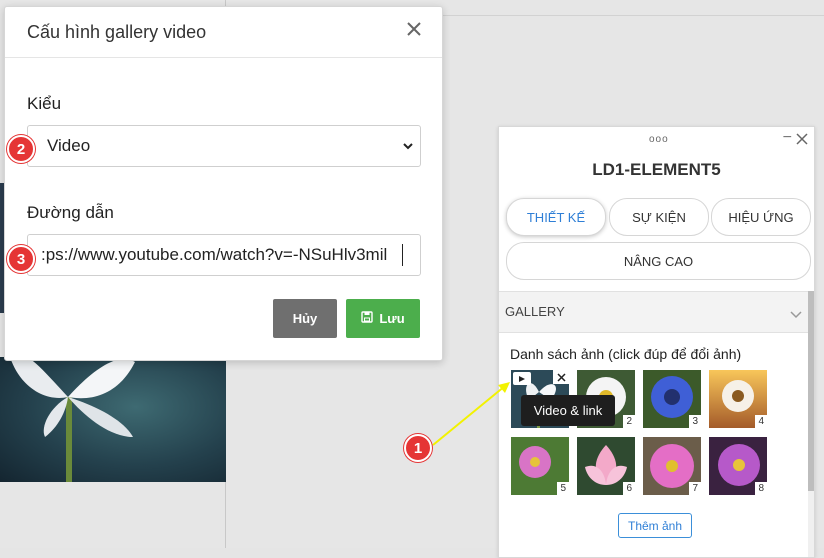  I want to click on thumbnail-number: 5, so click(563, 488).